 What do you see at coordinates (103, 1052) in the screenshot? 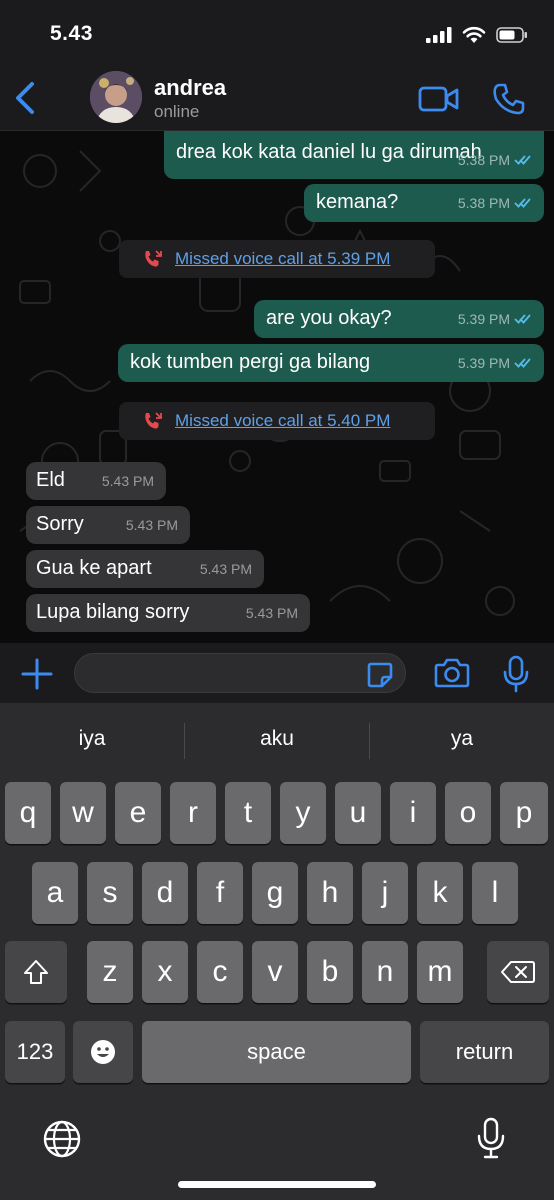
I see `emoji-key` at bounding box center [103, 1052].